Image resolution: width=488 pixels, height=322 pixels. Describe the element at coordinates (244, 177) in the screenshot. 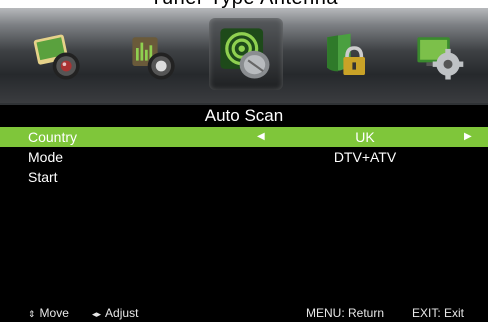

I see `start-row: Start` at that location.